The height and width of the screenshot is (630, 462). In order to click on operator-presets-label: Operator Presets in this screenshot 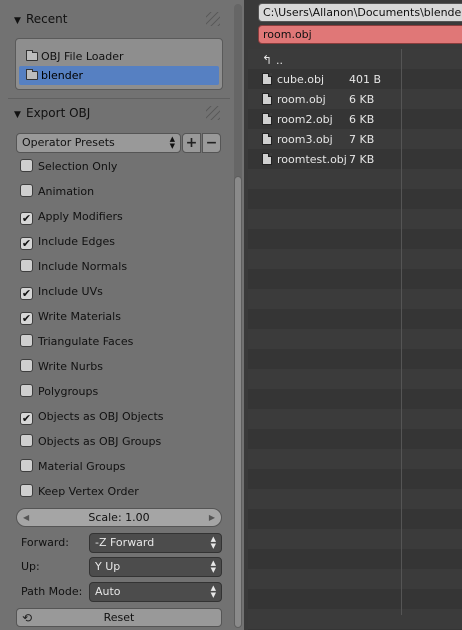, I will do `click(68, 142)`.